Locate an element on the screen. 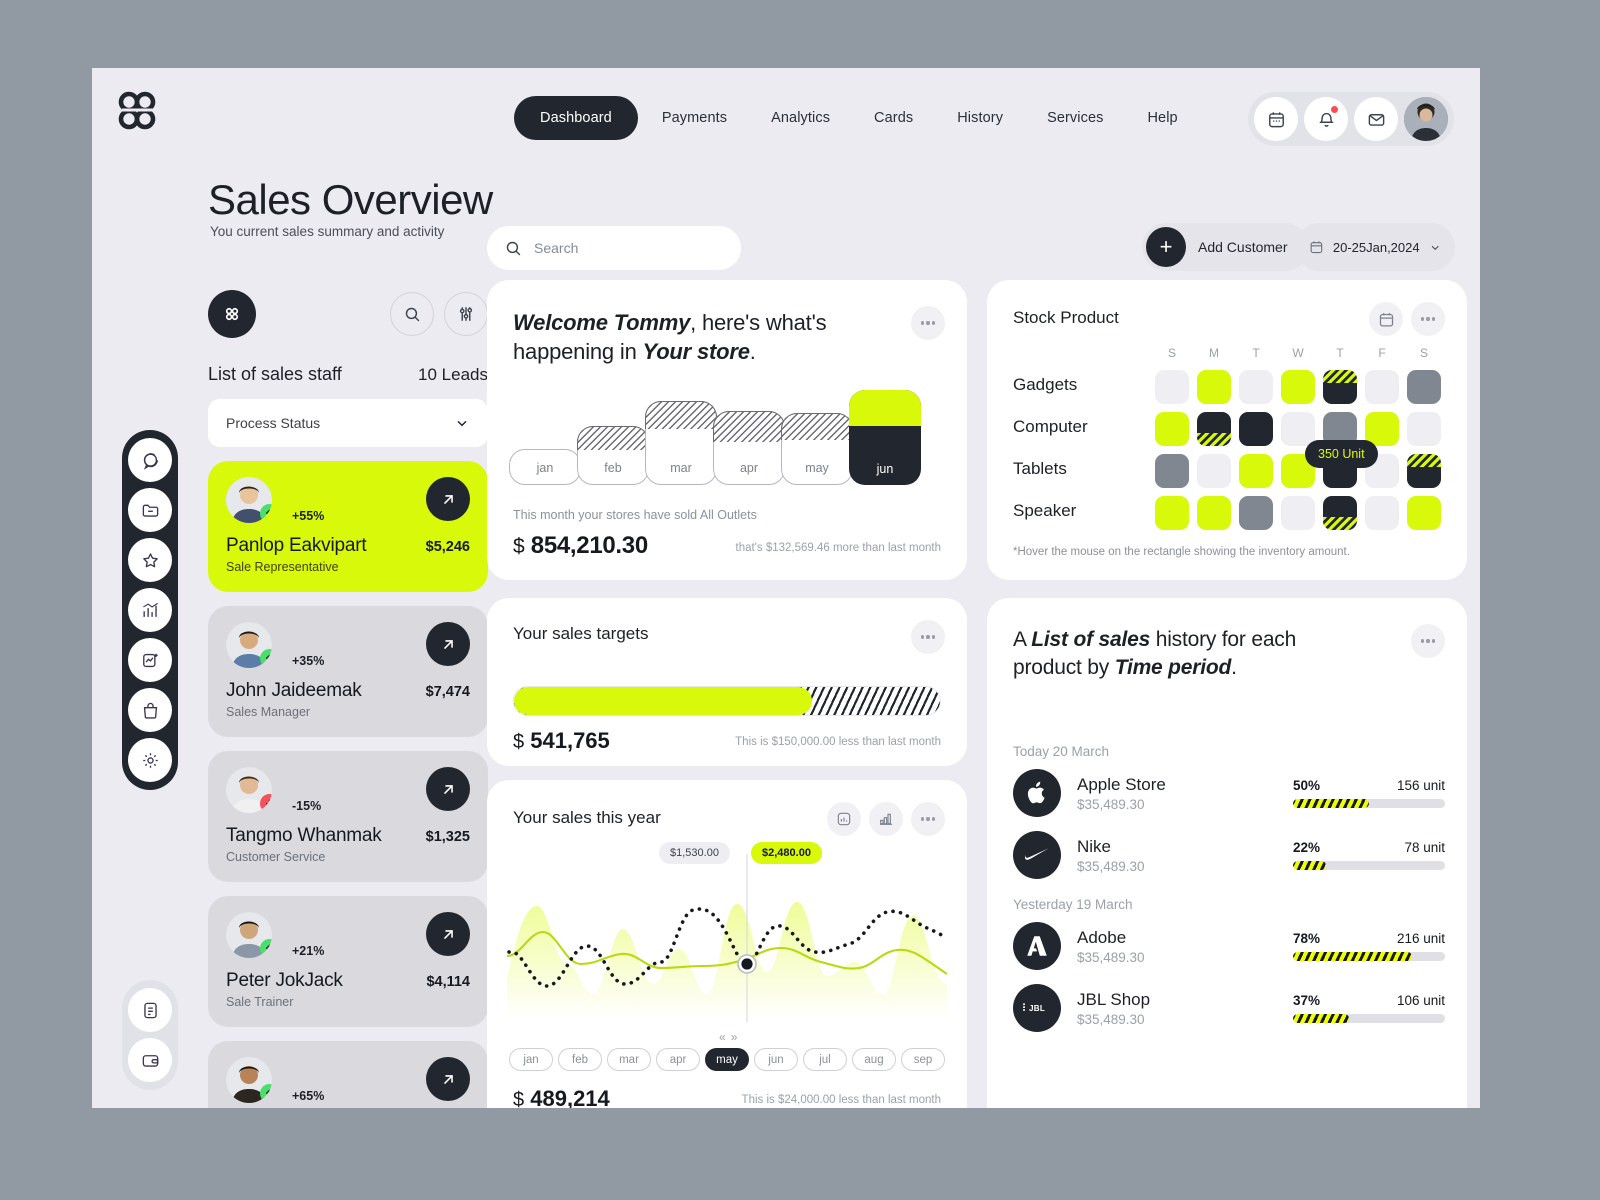 This screenshot has width=1600, height=1200. nav-item-services: Services is located at coordinates (1075, 118).